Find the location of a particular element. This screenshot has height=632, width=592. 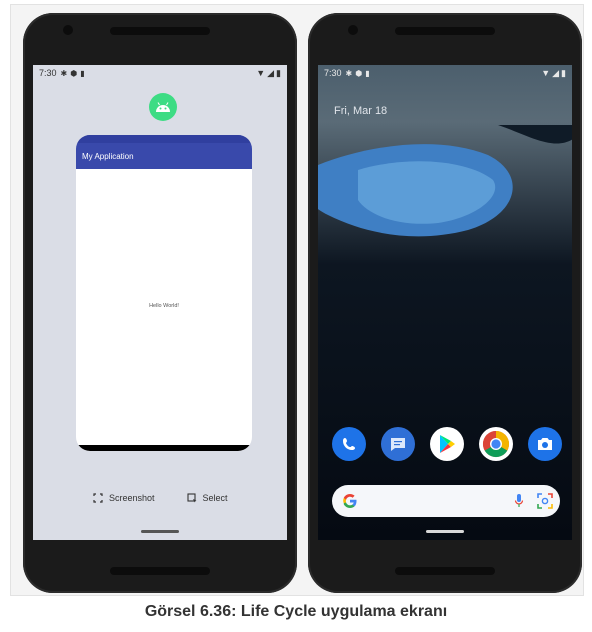

google-search-bar is located at coordinates (446, 501).